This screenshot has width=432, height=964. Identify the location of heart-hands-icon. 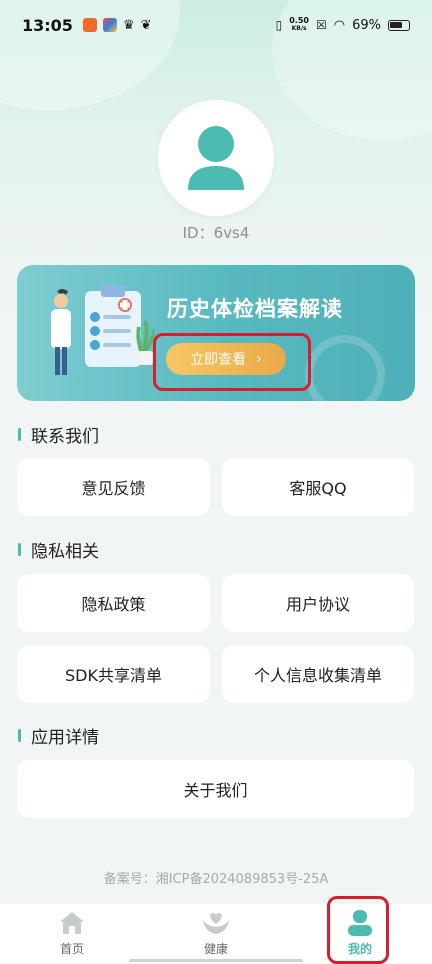
(216, 923).